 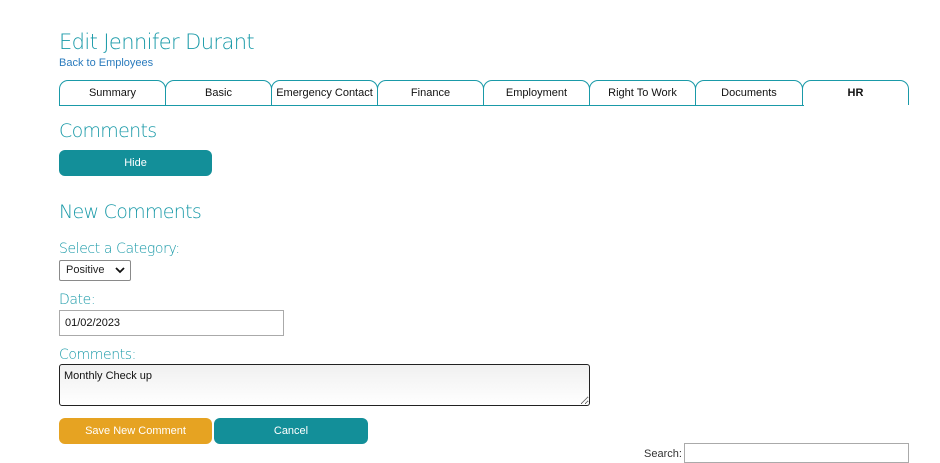 What do you see at coordinates (112, 92) in the screenshot?
I see `tab-summary: Summary` at bounding box center [112, 92].